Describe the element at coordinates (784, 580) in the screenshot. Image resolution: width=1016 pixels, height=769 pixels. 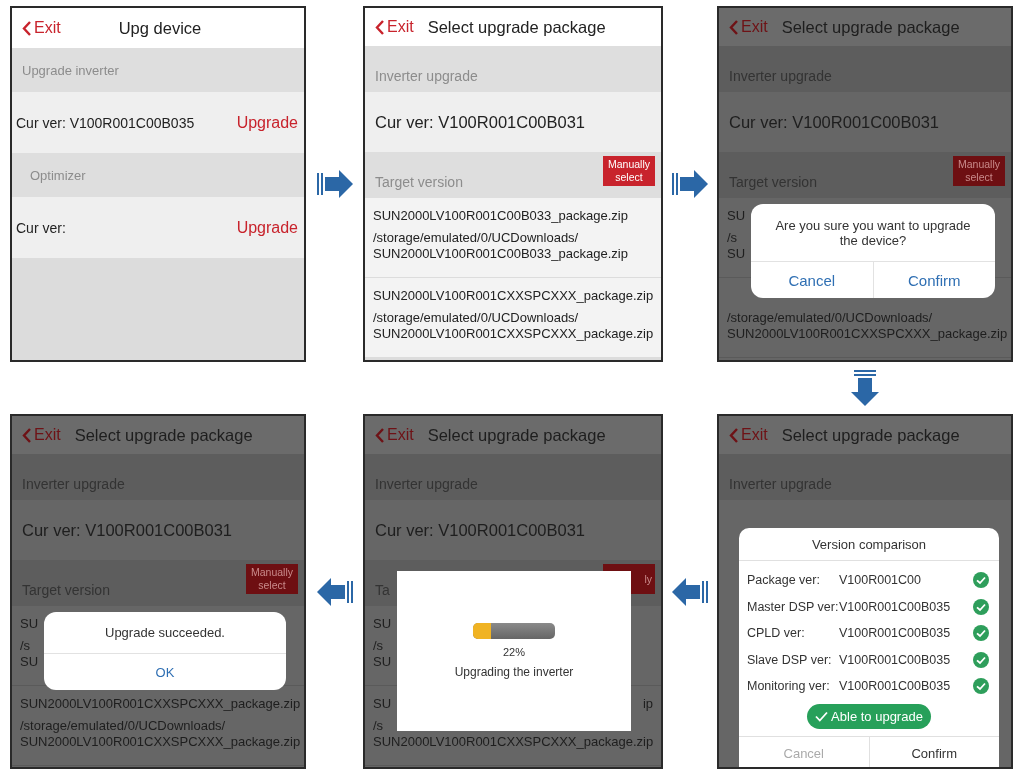
I see `version-label: Package ver:` at that location.